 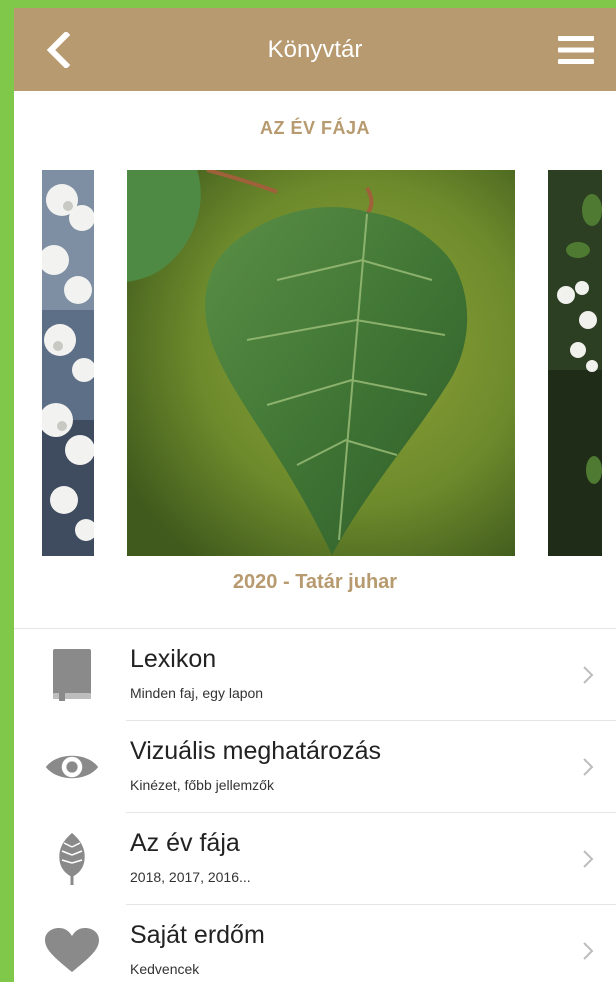 What do you see at coordinates (72, 951) in the screenshot?
I see `heart-icon` at bounding box center [72, 951].